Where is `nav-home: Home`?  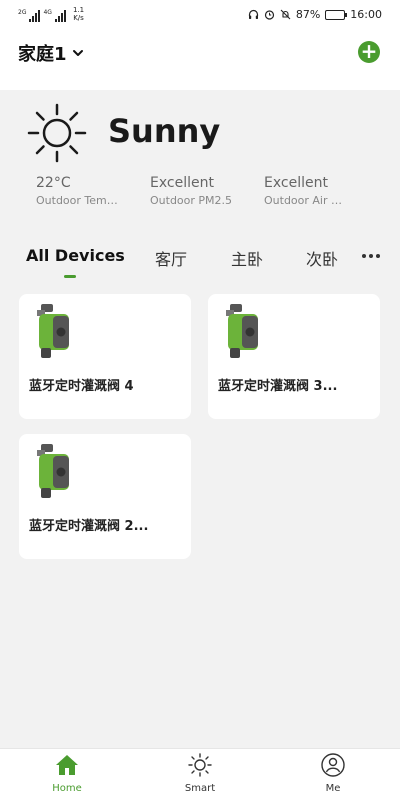
nav-home: Home is located at coordinates (67, 773).